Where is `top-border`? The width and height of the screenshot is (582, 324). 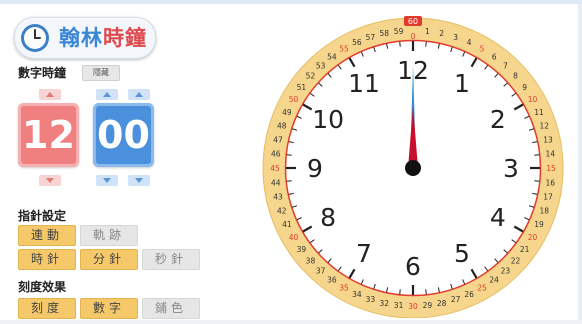
top-border is located at coordinates (291, 2).